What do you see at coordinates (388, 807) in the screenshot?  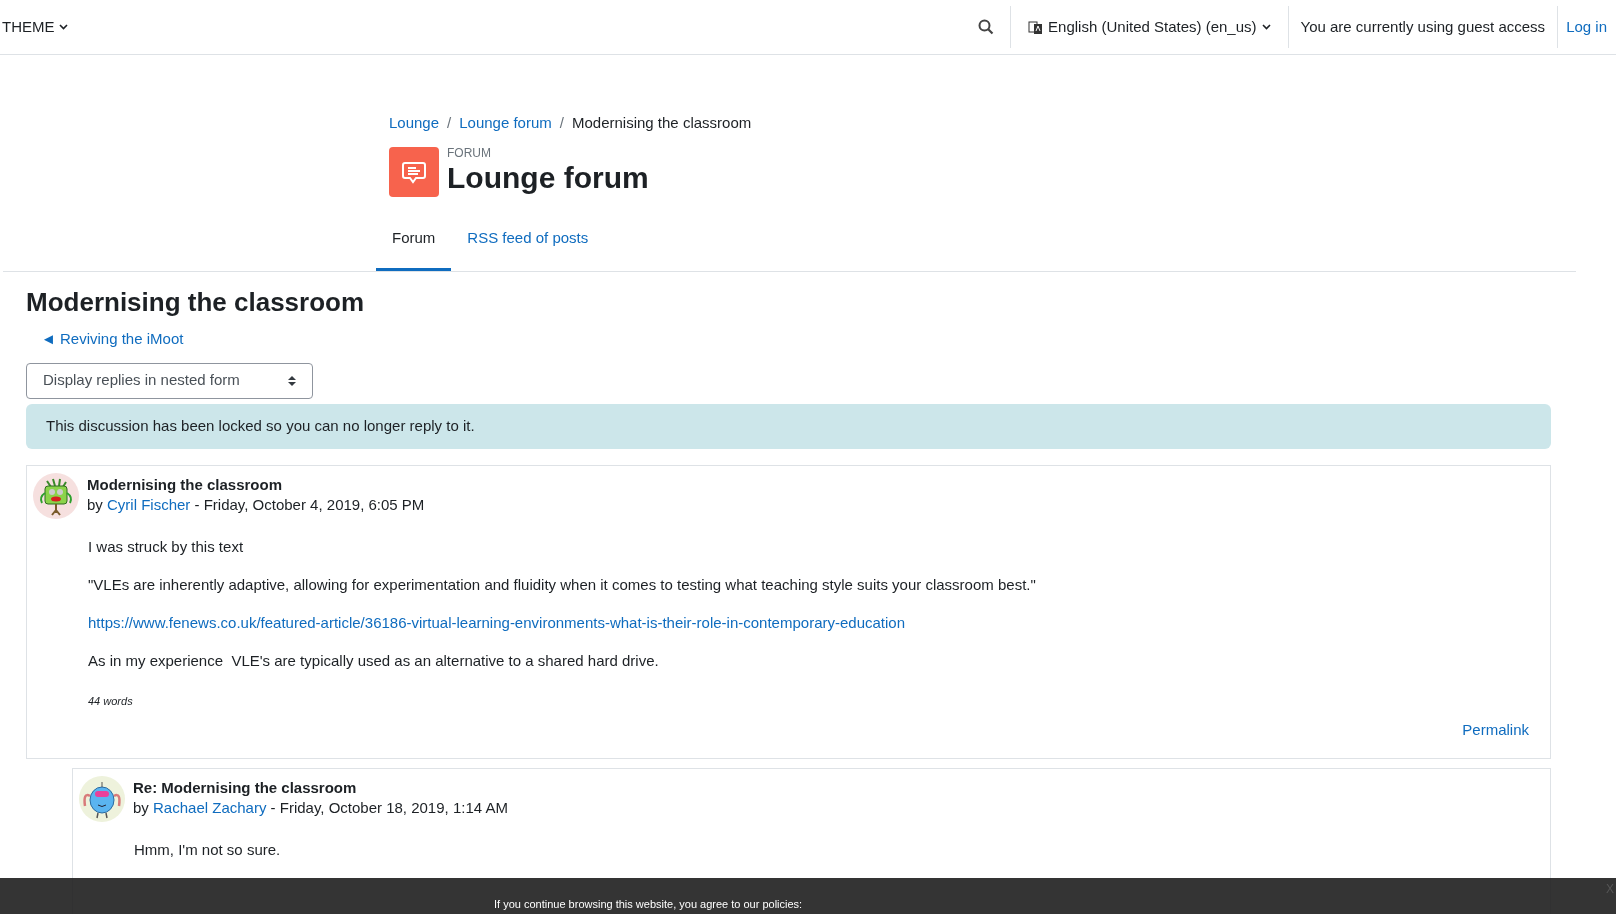 I see `post-date: - Friday, October 18, 2019, 1:14 AM` at bounding box center [388, 807].